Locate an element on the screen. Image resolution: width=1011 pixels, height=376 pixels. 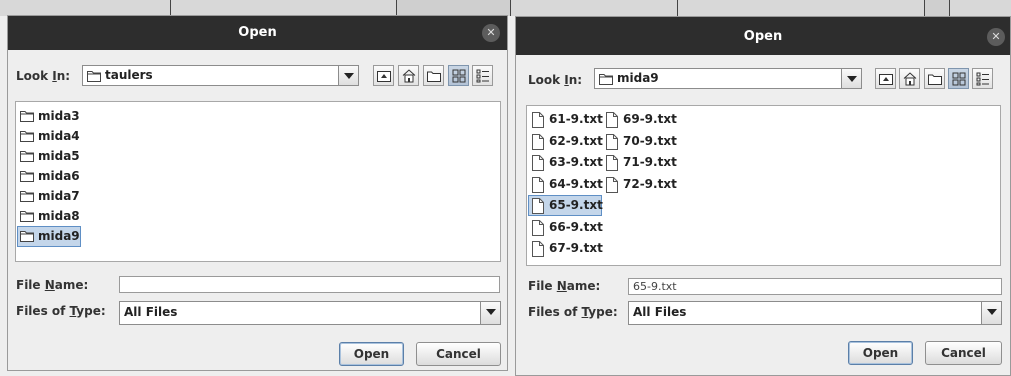
list-item-label: 62-9.txt is located at coordinates (576, 140).